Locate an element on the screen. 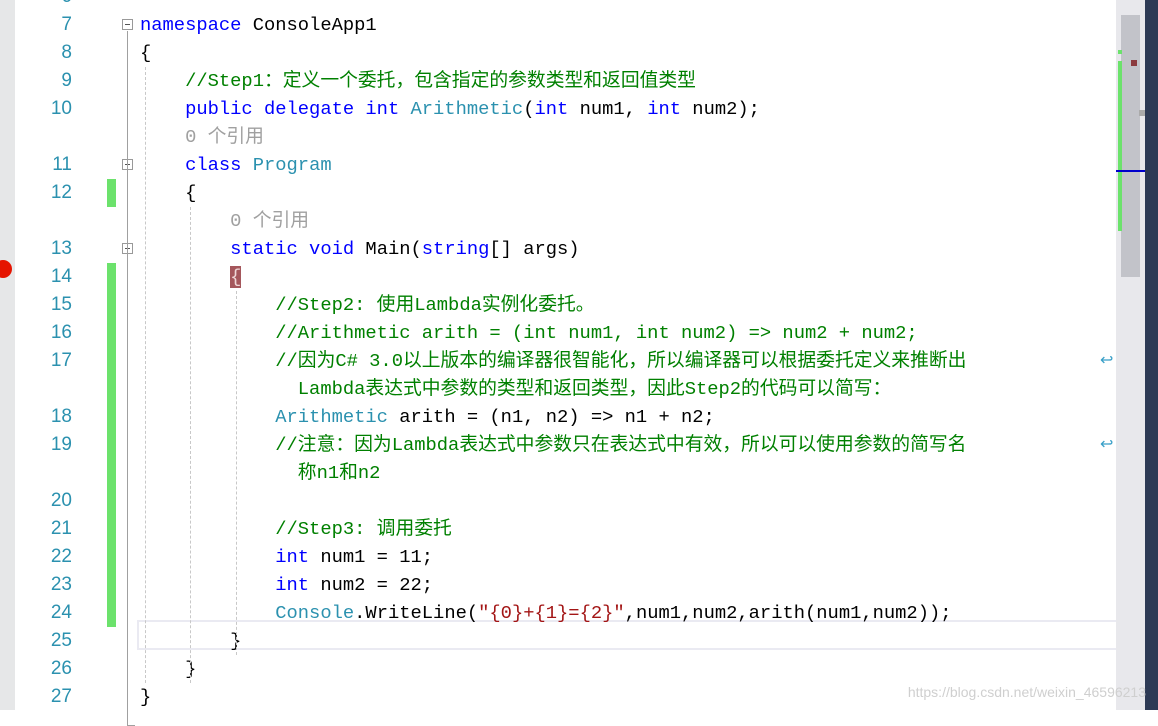 The image size is (1158, 726). code-token: //Step2: 使用Lambda实例化委托。 is located at coordinates (367, 305).